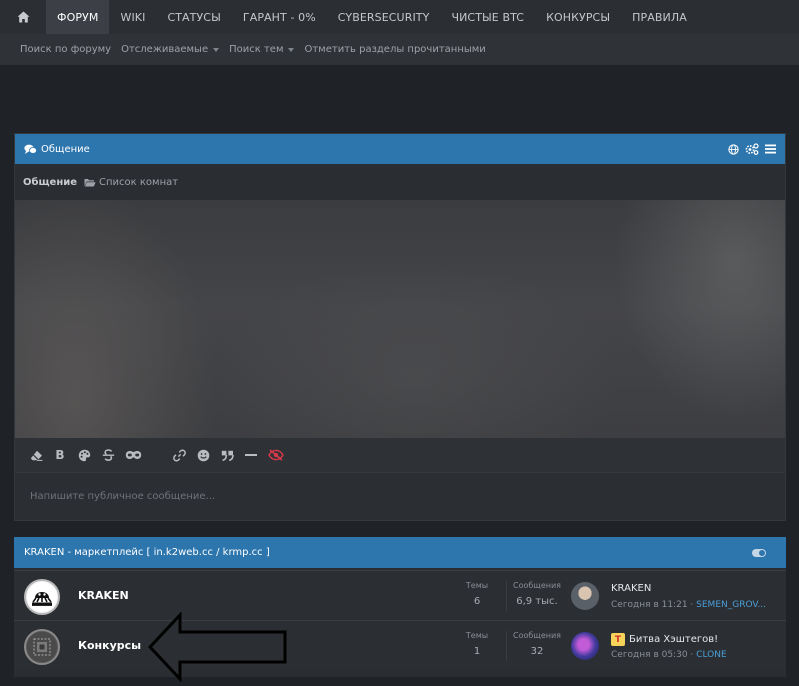 Image resolution: width=799 pixels, height=686 pixels. What do you see at coordinates (133, 455) in the screenshot?
I see `spoiler-icon` at bounding box center [133, 455].